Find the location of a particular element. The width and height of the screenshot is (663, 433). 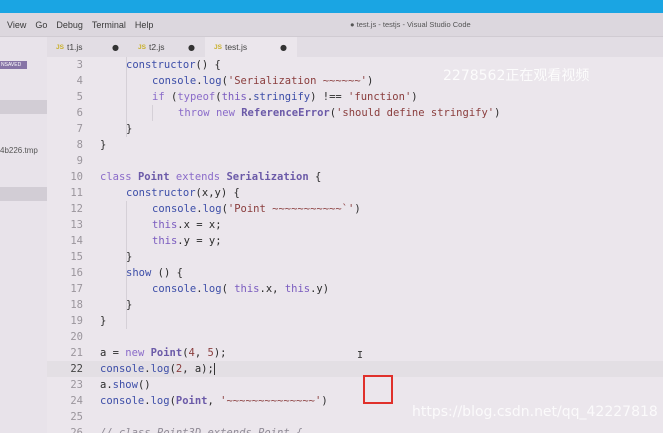

code-line: 11 constructor(x,y) { is located at coordinates (355, 193).